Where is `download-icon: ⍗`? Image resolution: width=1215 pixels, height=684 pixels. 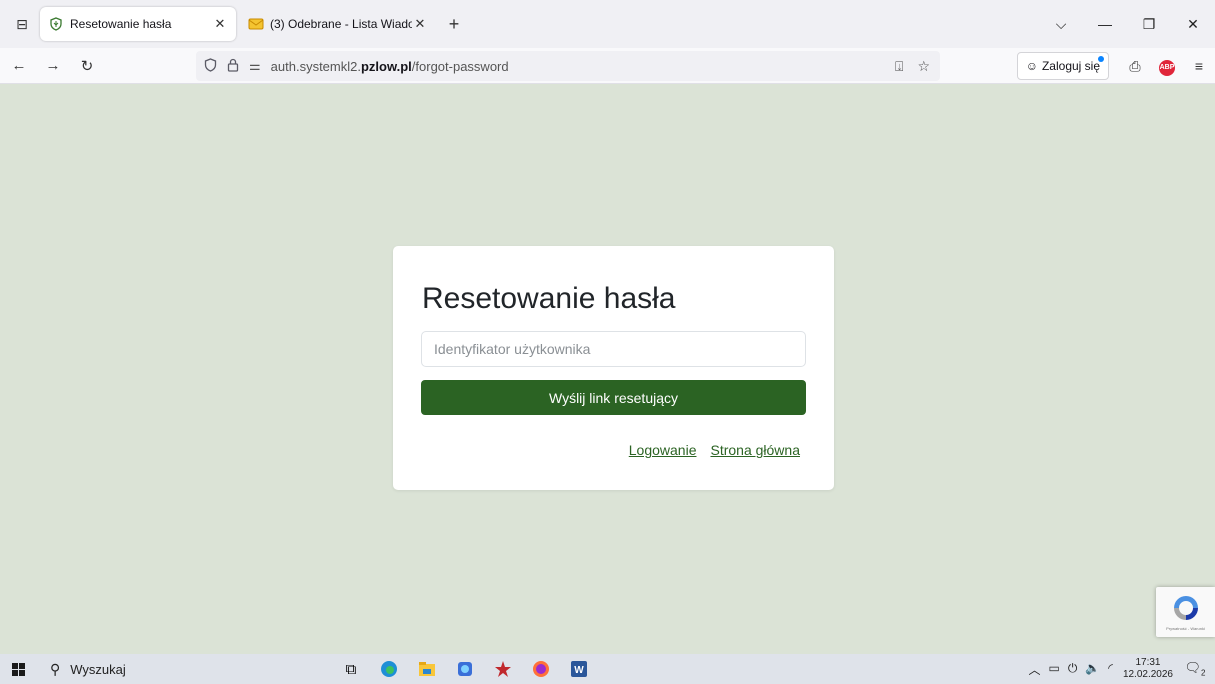
download-icon: ⍗ is located at coordinates (899, 66).